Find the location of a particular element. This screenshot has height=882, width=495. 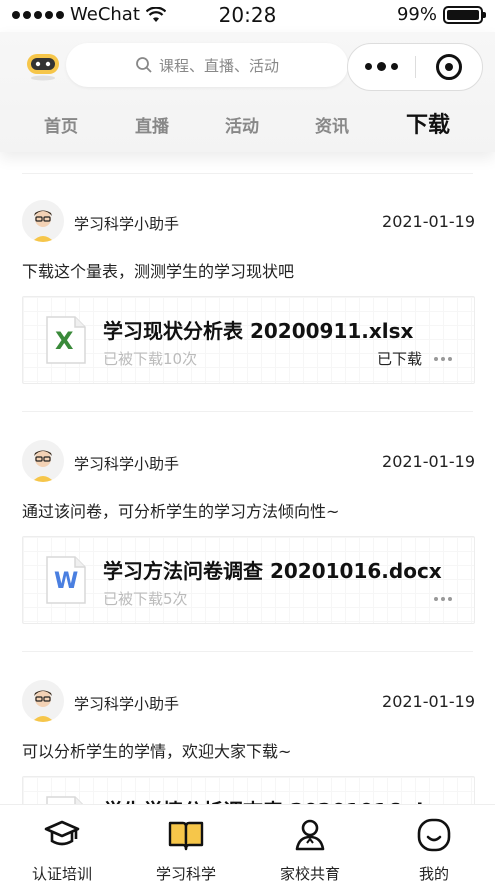

search-bar: 课程、直播、活动 is located at coordinates (207, 65).